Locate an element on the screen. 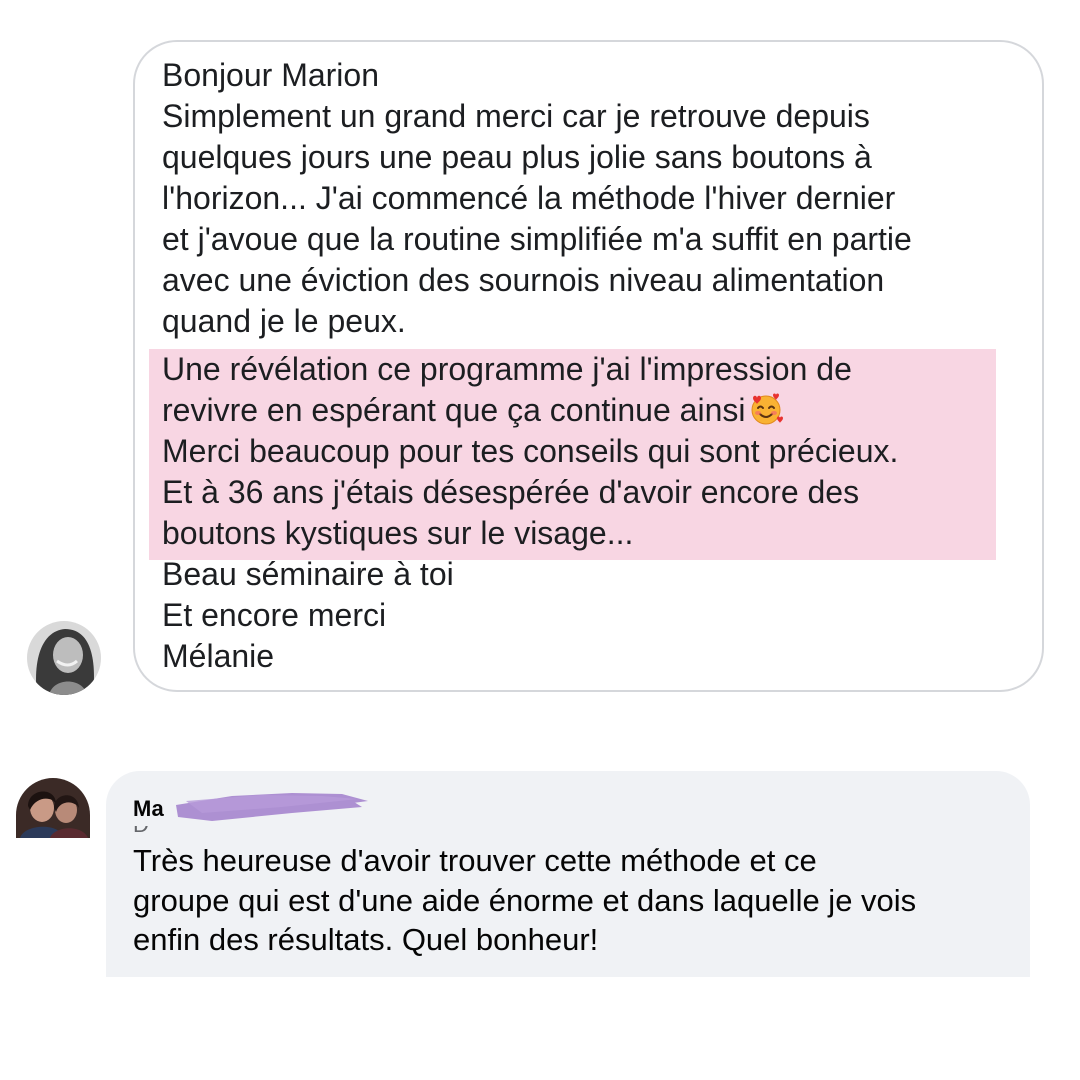  comment-line: enfin des résultats. Quel bonheur! is located at coordinates (366, 939).